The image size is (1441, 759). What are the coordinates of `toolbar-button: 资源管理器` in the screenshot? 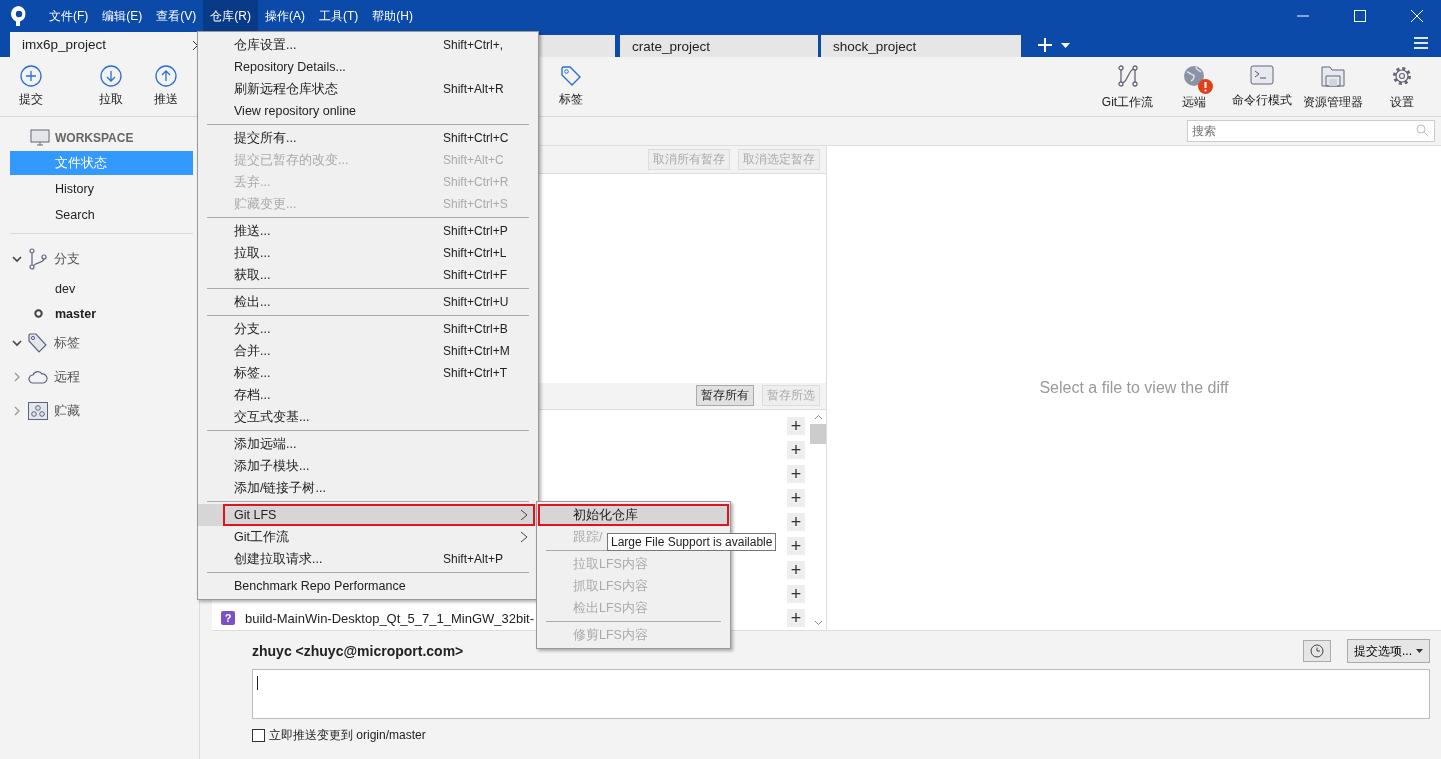 It's located at (1333, 86).